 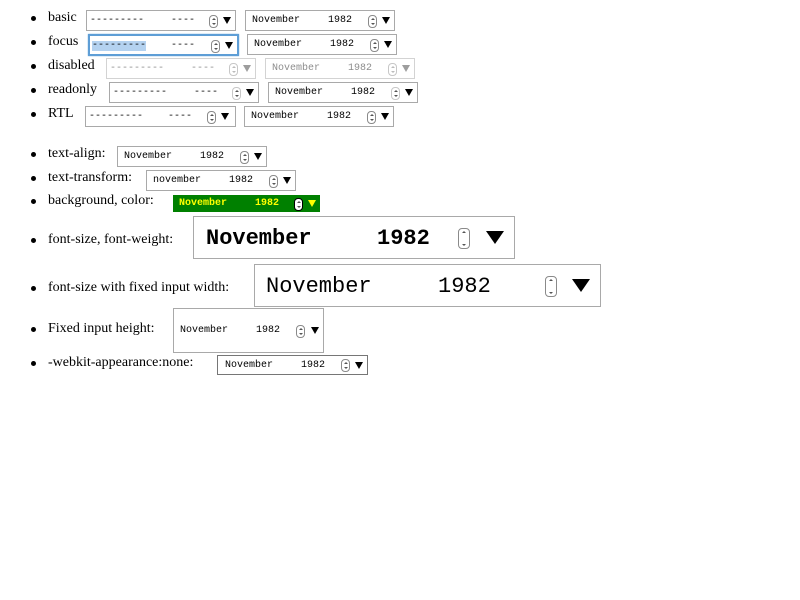 What do you see at coordinates (343, 92) in the screenshot?
I see `month-input-value-readonly: November 1982` at bounding box center [343, 92].